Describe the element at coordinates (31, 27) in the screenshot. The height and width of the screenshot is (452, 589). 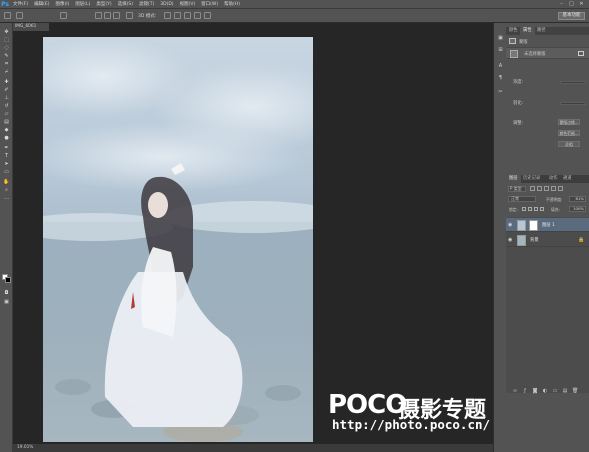
I see `document-tab: IMG_6061` at that location.